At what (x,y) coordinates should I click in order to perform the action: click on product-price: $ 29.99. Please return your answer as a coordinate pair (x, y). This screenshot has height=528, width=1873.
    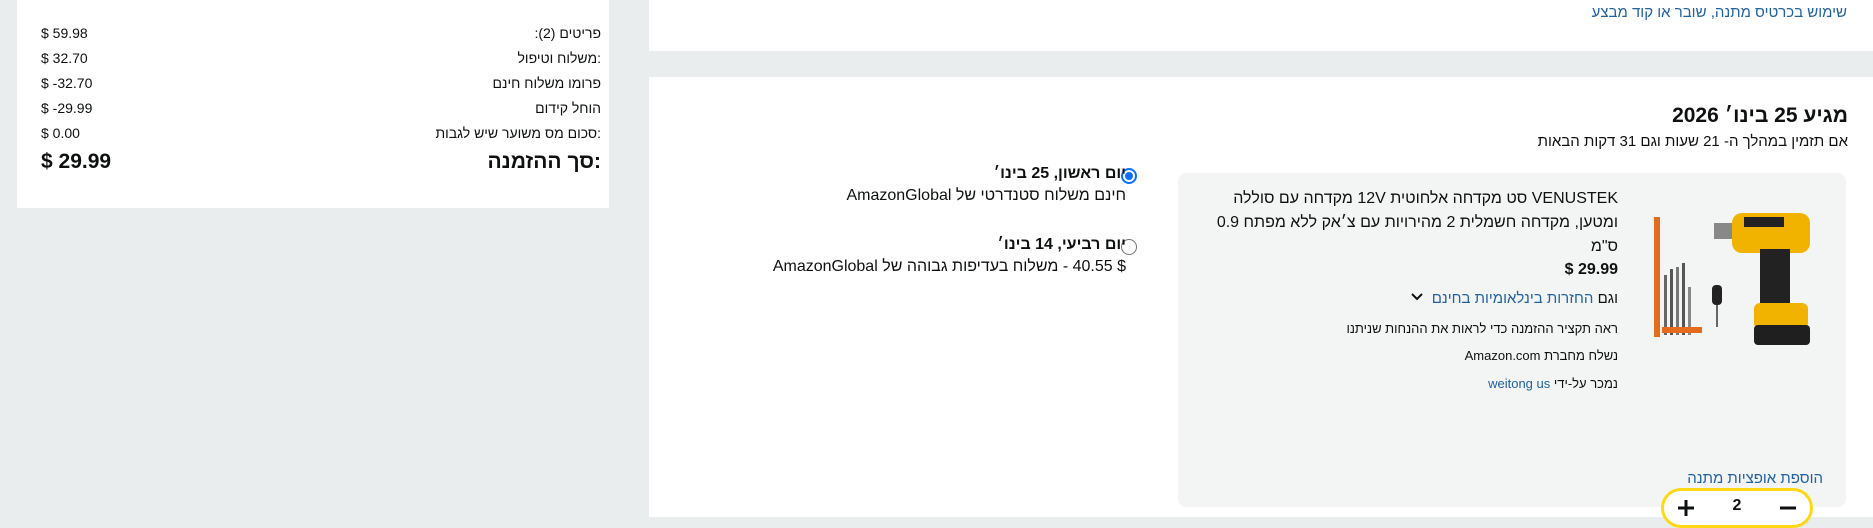
    Looking at the image, I should click on (1591, 269).